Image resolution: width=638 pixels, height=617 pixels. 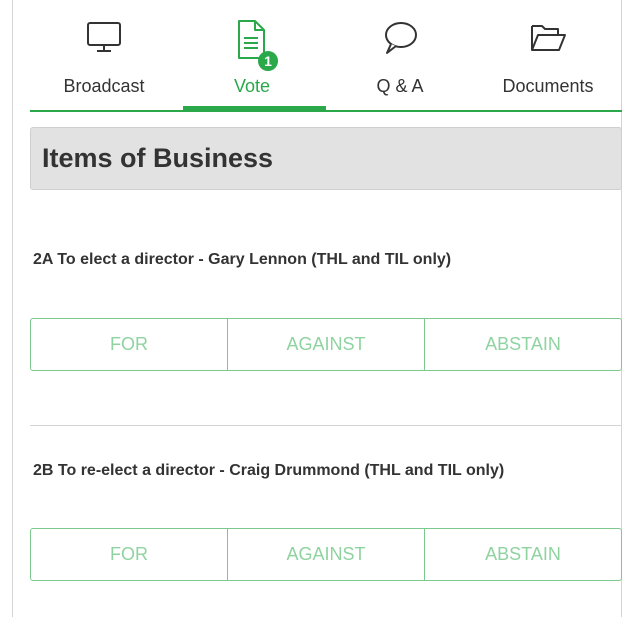 I want to click on tab-qa: Q & A, so click(x=400, y=55).